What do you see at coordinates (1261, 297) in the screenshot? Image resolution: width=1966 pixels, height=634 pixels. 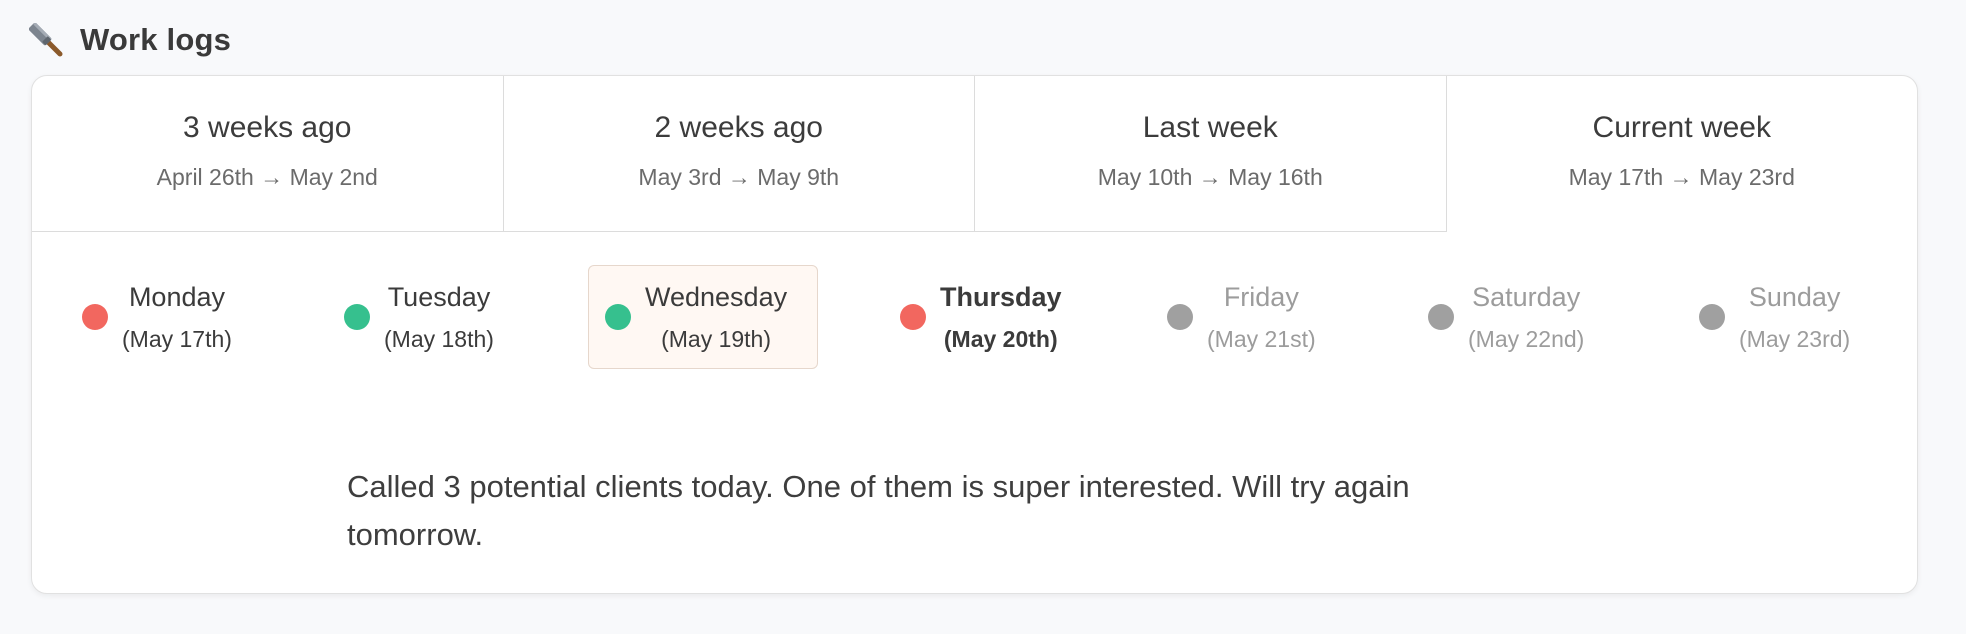 I see `day-name: Friday` at bounding box center [1261, 297].